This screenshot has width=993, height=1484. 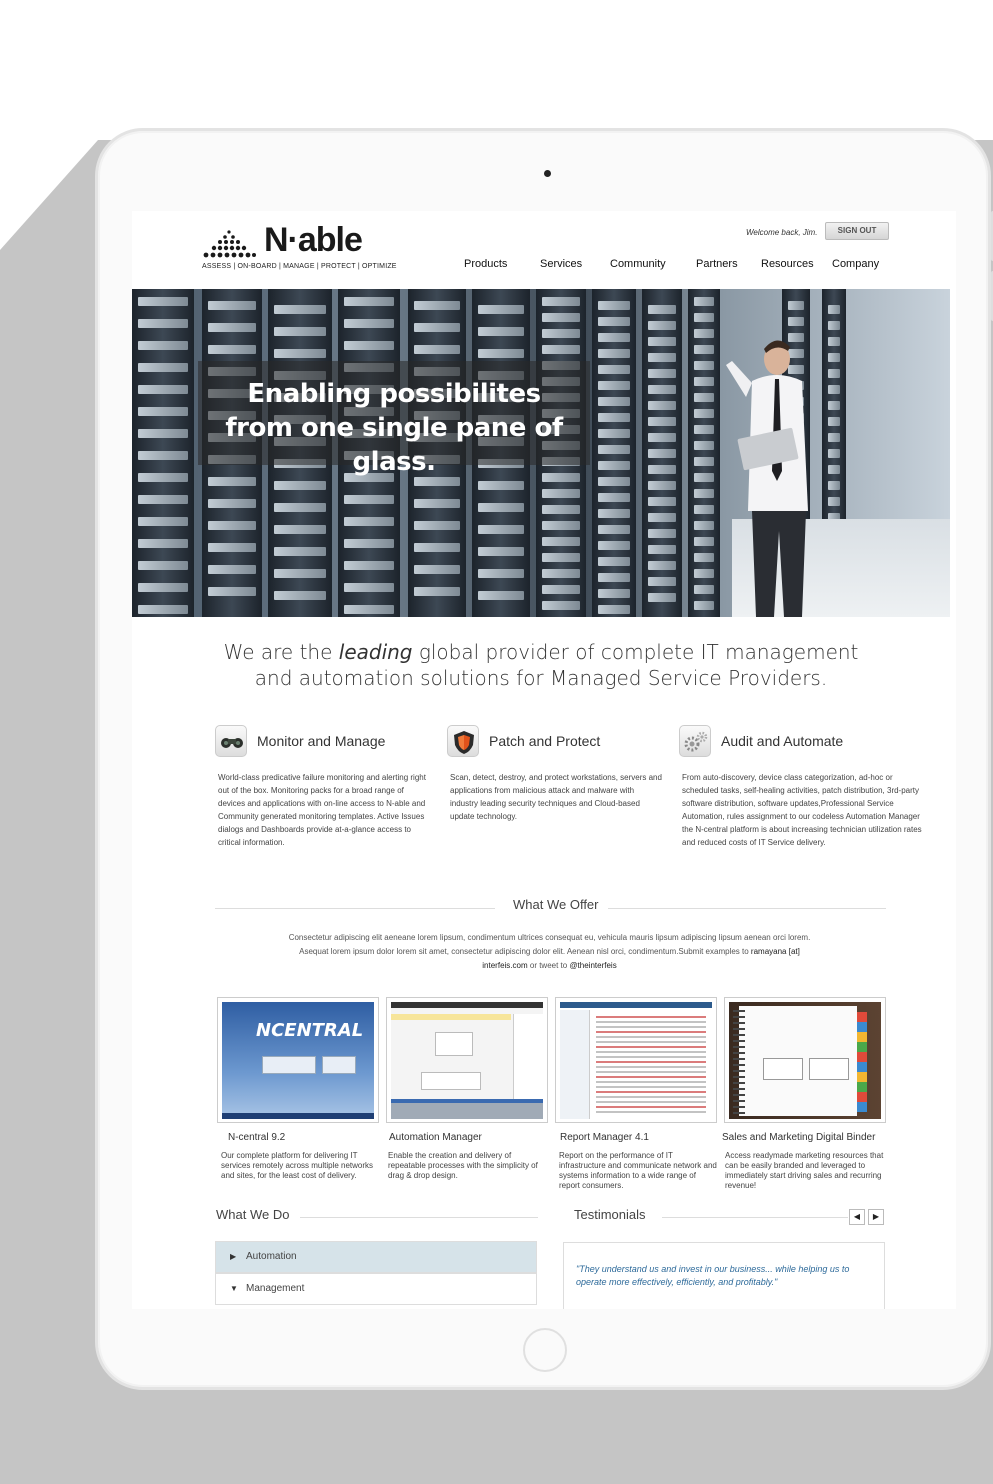 I want to click on next-arrow-button: ▶, so click(x=876, y=1217).